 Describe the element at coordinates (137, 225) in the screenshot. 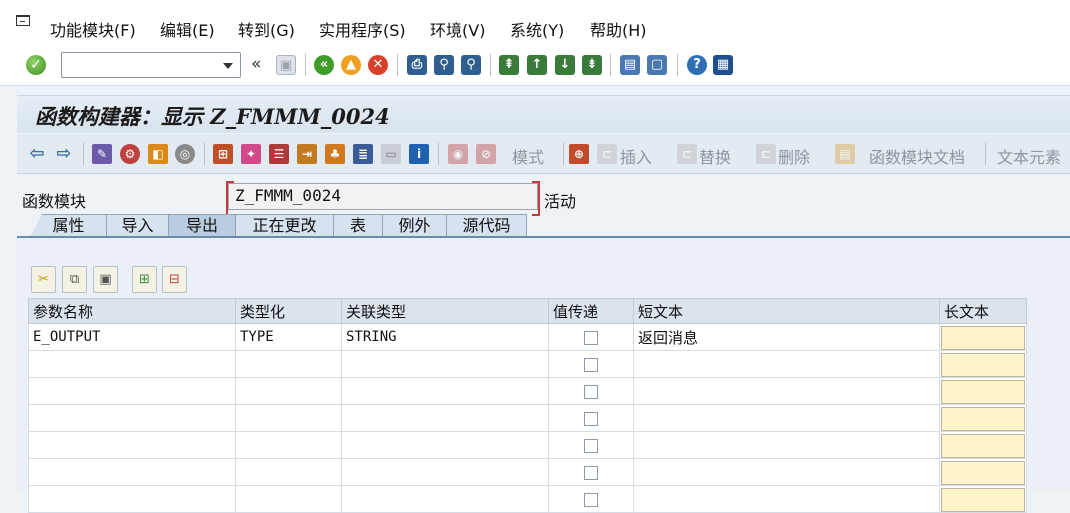

I see `tab-import: 导入` at that location.